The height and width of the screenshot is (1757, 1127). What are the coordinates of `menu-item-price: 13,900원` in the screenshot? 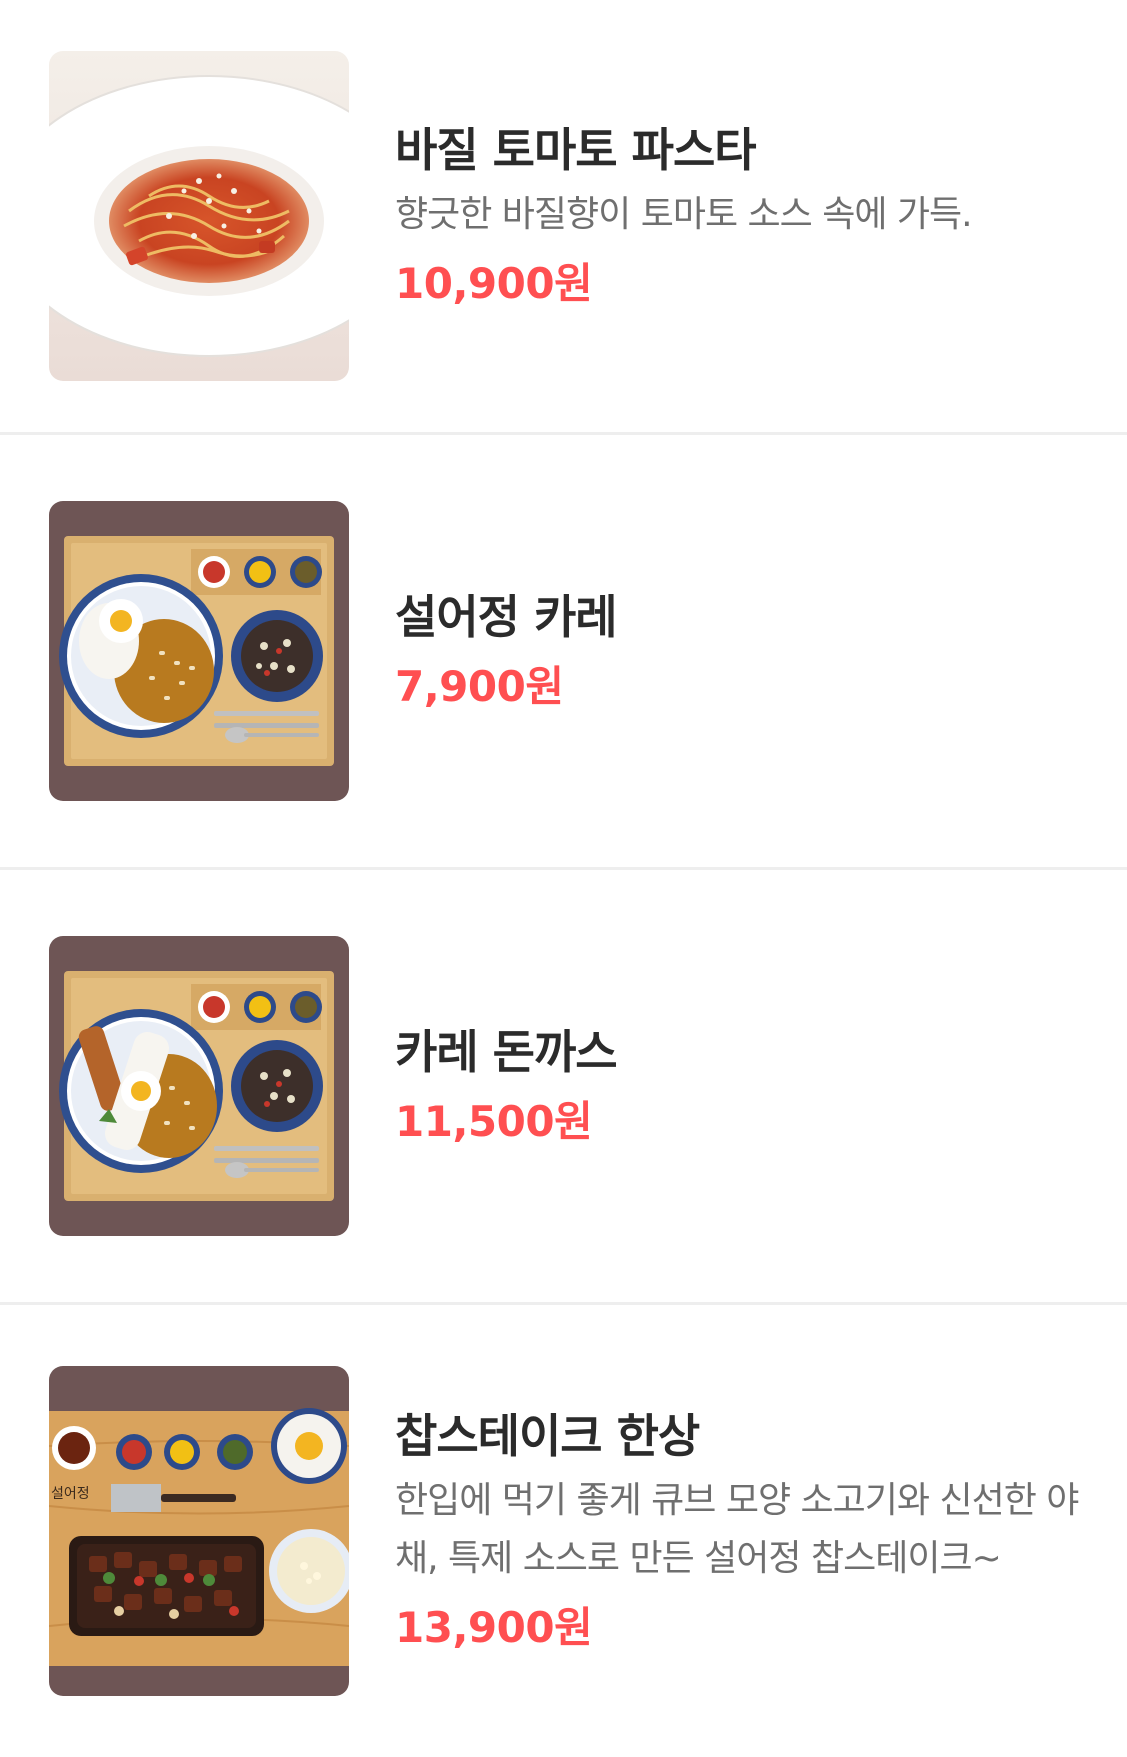 It's located at (494, 1627).